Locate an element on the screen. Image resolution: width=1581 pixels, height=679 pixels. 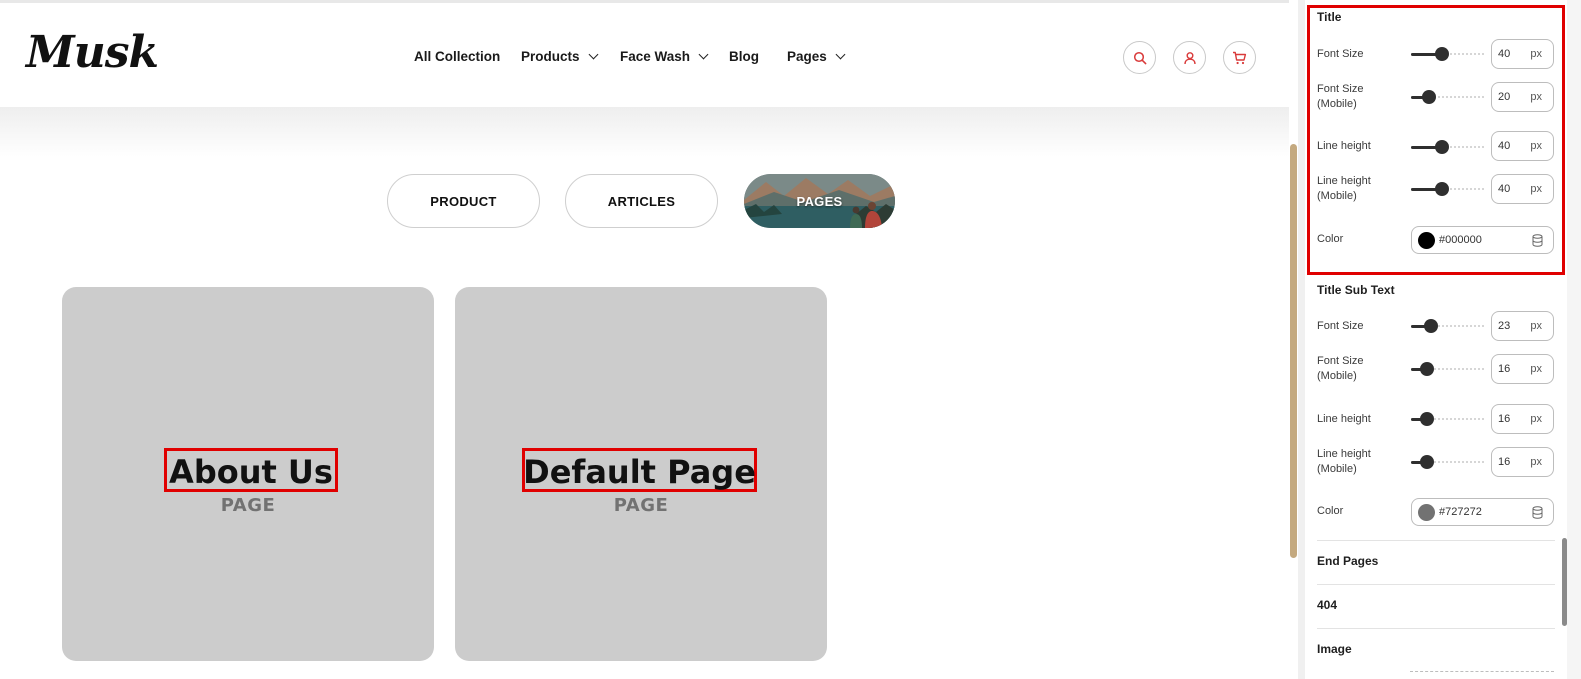
user-icon is located at coordinates (1189, 57).